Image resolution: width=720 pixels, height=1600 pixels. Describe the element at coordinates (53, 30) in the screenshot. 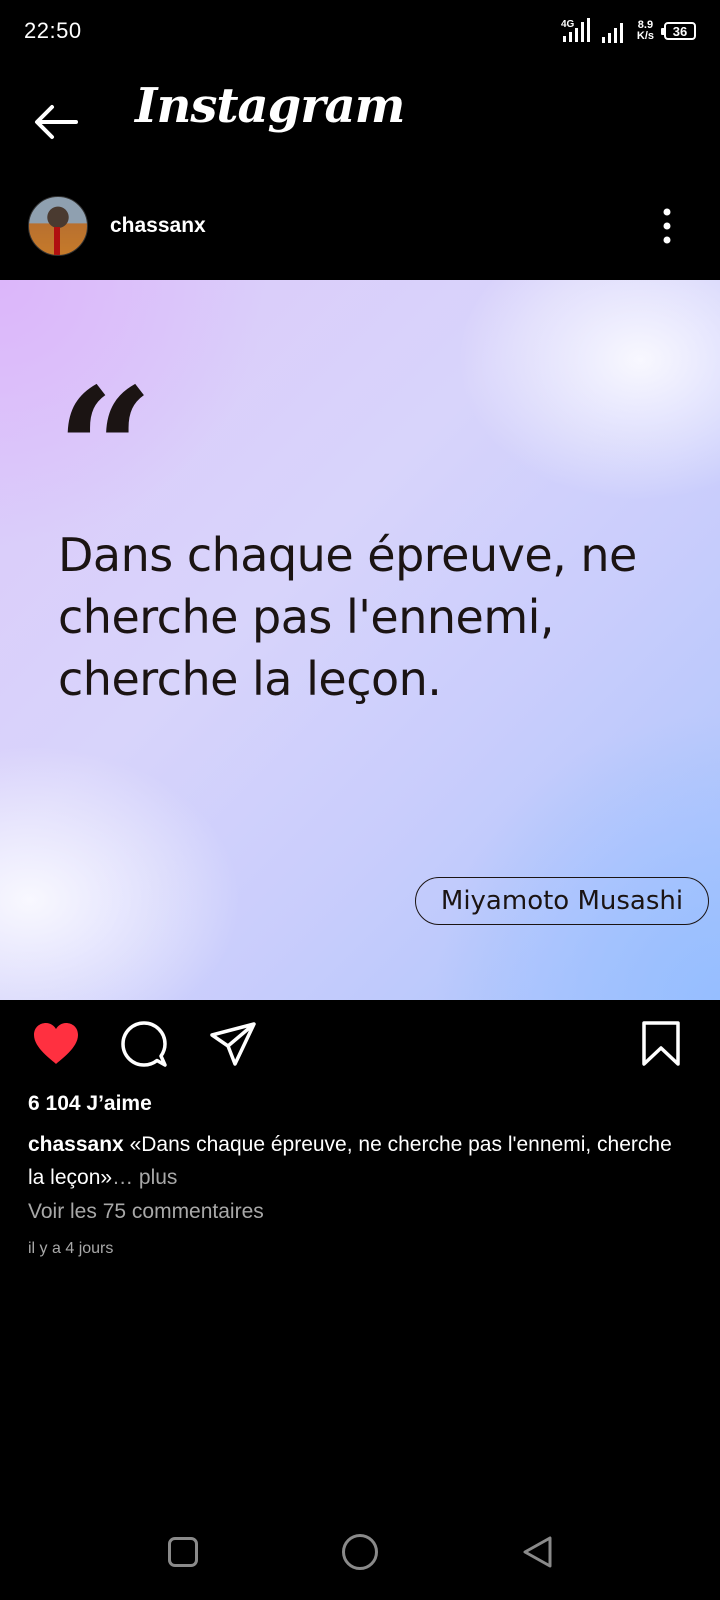

I see `status-time: 22:50` at that location.